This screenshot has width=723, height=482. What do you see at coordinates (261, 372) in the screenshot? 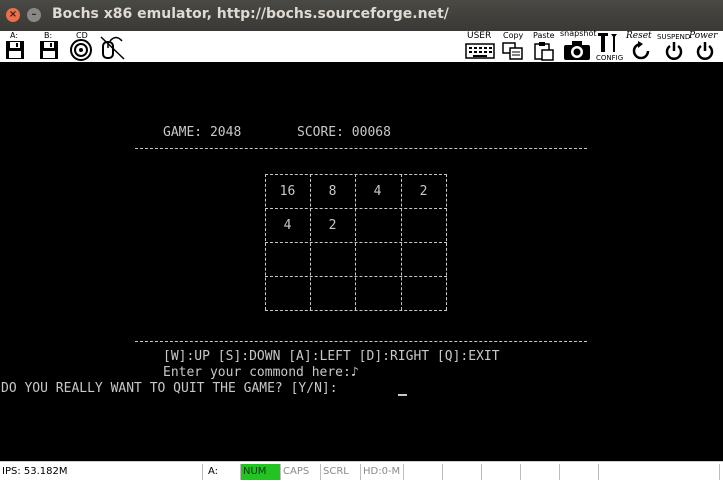
I see `command-prompt: Enter your commond here:♪` at bounding box center [261, 372].